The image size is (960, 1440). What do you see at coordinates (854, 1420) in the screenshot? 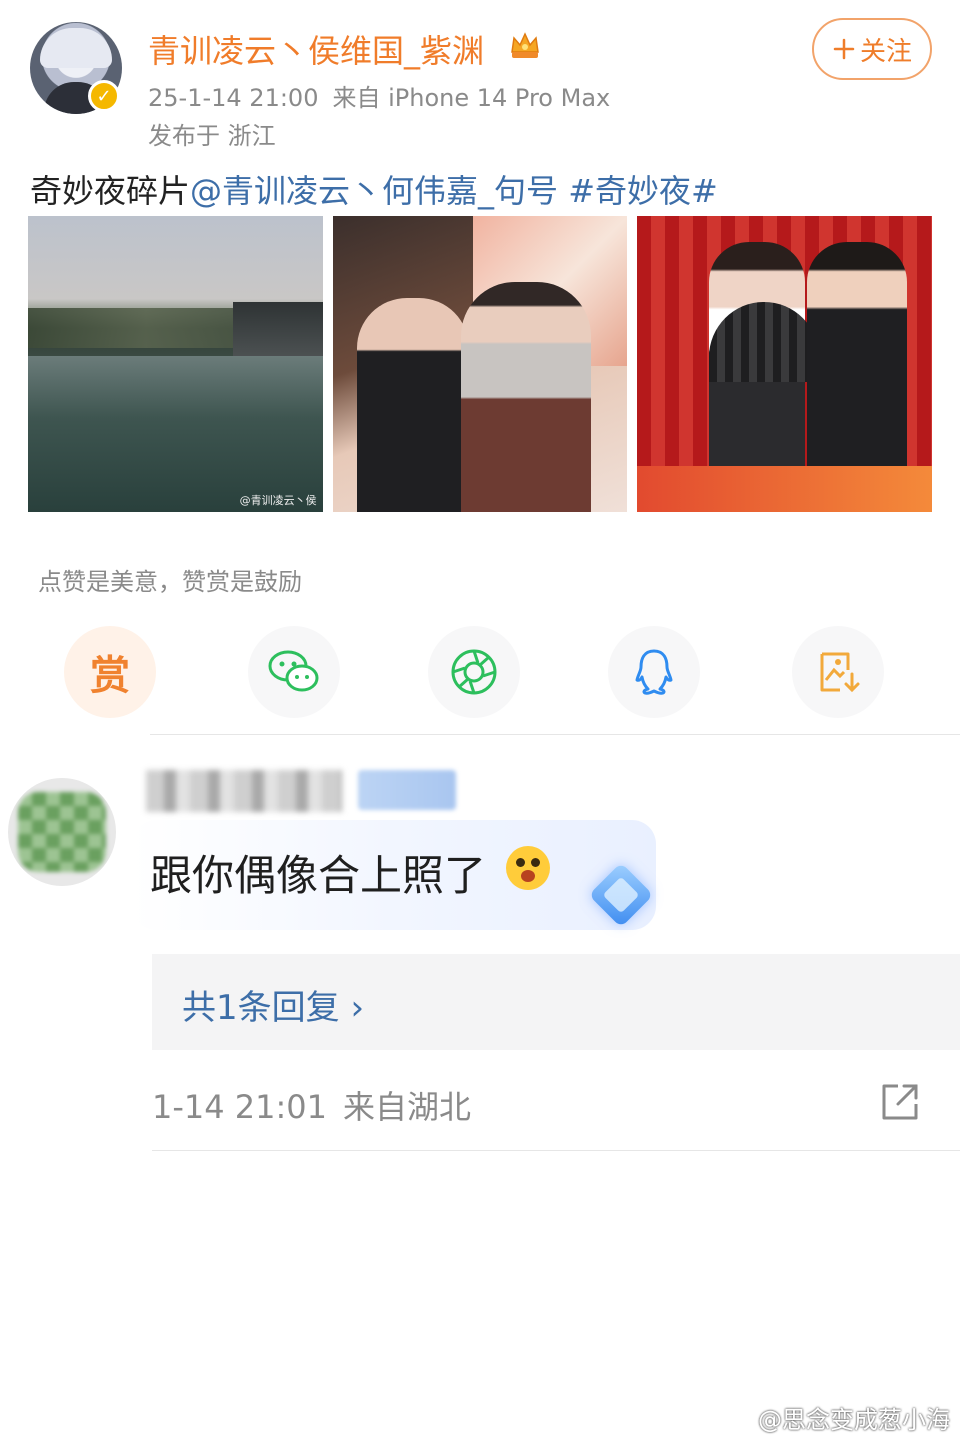
I see `page-watermark: @思念变成葱小海` at bounding box center [854, 1420].